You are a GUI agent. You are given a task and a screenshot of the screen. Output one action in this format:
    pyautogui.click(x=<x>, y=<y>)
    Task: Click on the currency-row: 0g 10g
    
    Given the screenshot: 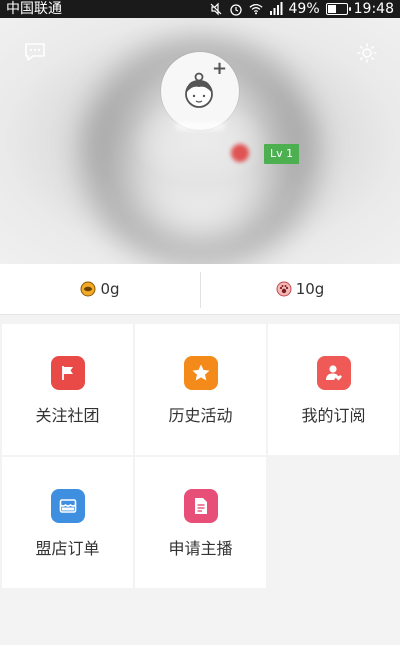 What is the action you would take?
    pyautogui.click(x=200, y=289)
    